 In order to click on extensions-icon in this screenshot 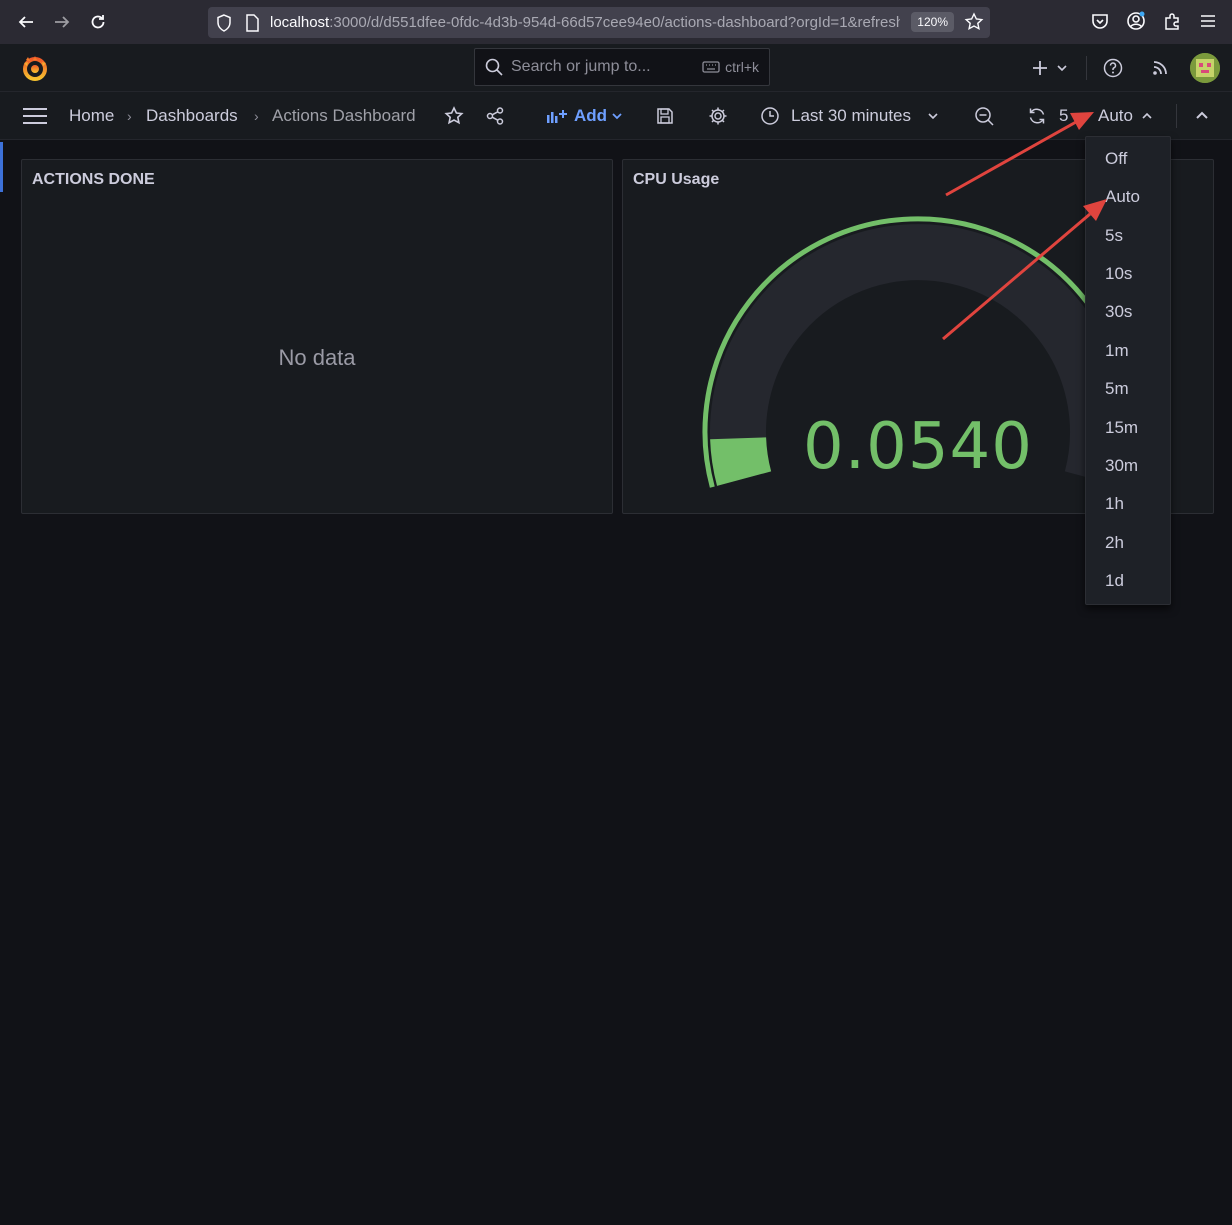, I will do `click(1172, 21)`.